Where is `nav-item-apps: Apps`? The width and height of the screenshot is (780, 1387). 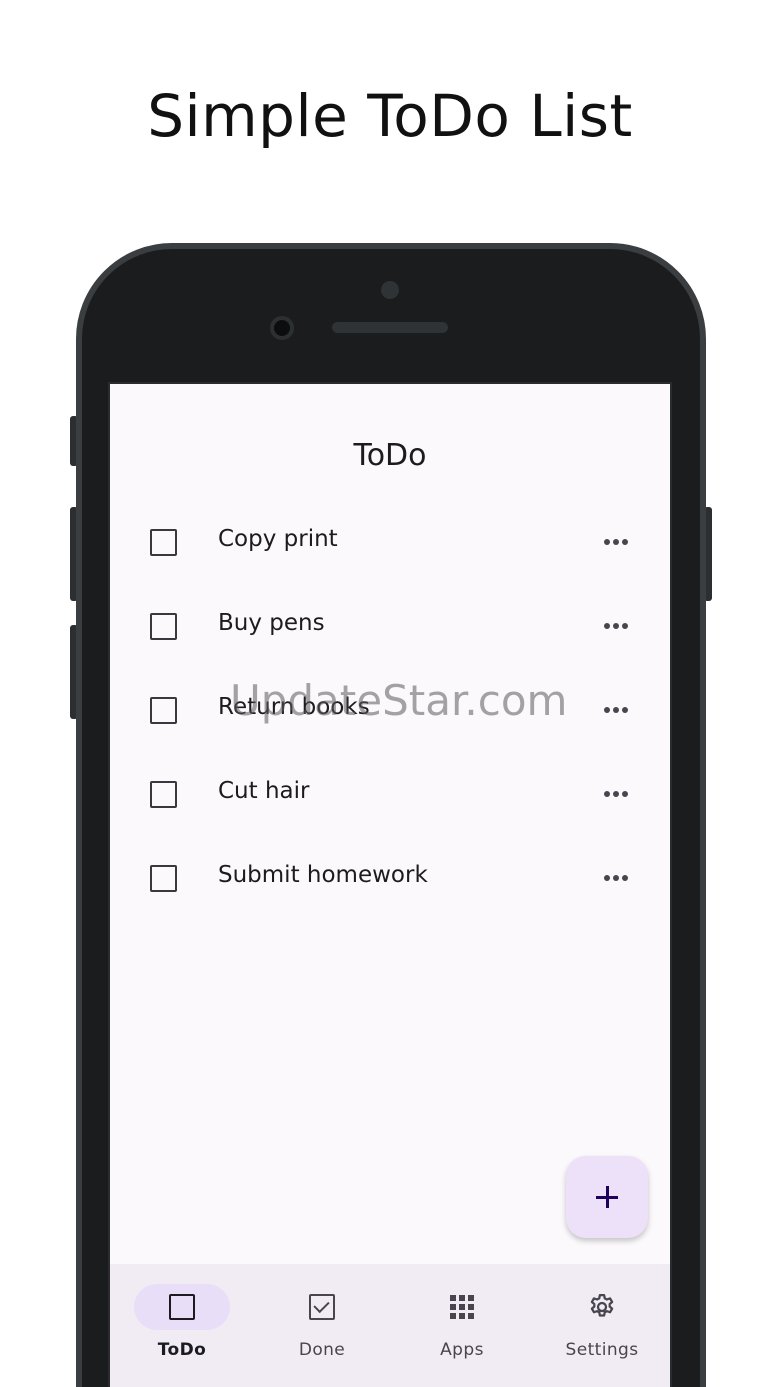
nav-item-apps: Apps is located at coordinates (462, 1325).